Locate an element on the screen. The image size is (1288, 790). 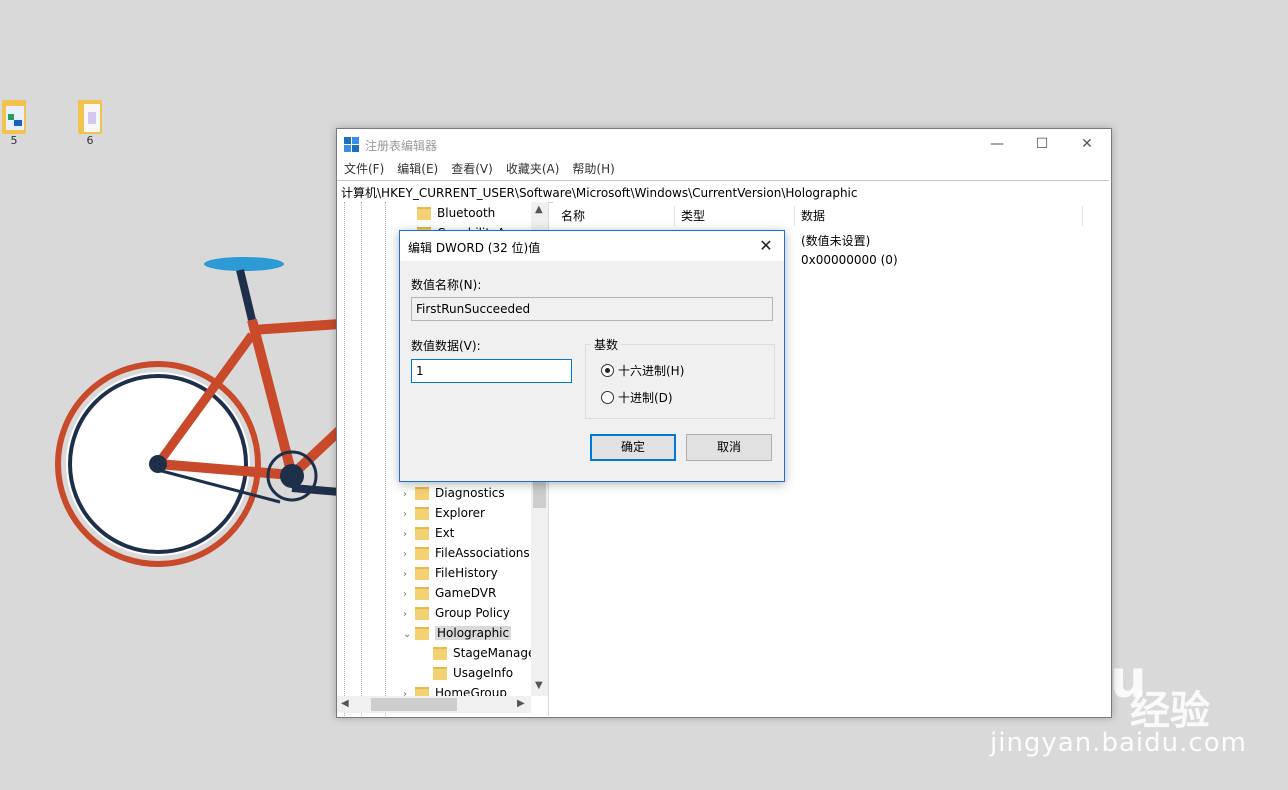
value-name-label: 数值名称(N): is located at coordinates (446, 285).